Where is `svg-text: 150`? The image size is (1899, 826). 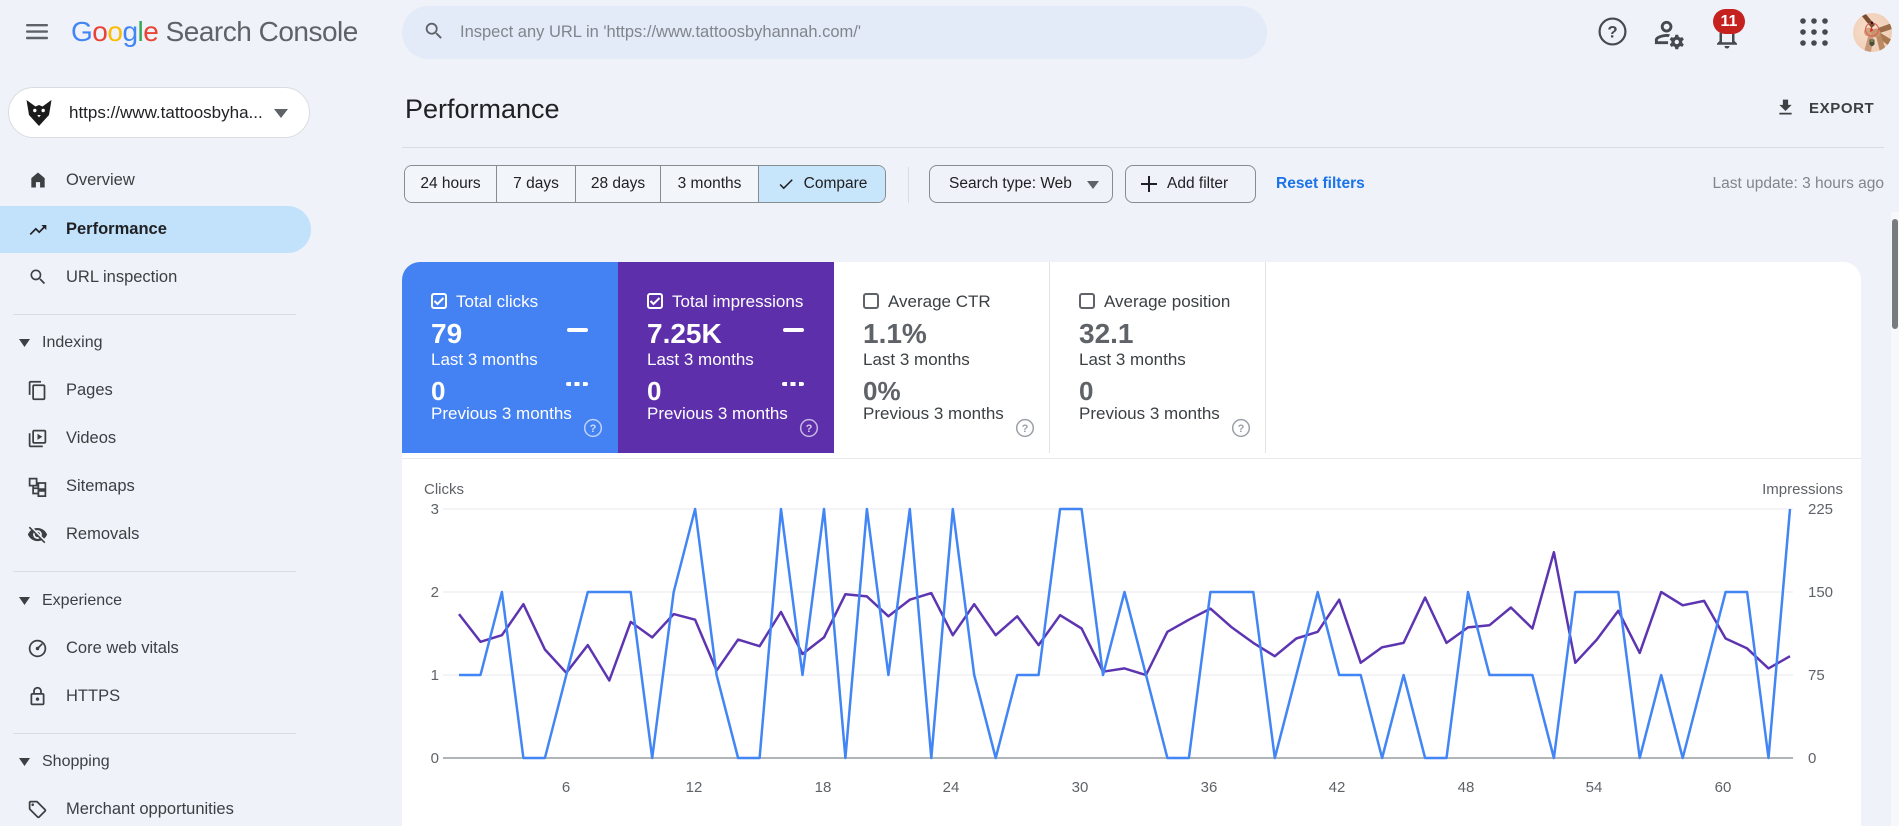 svg-text: 150 is located at coordinates (1820, 592).